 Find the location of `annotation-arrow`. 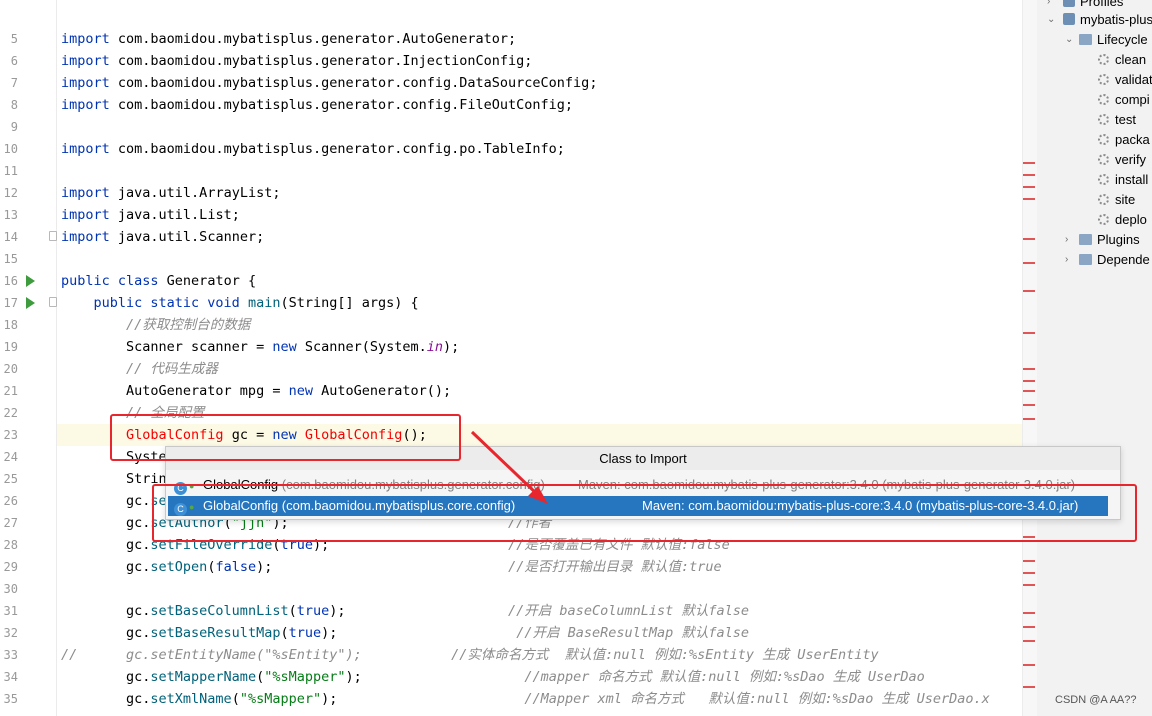

annotation-arrow is located at coordinates (509, 467).